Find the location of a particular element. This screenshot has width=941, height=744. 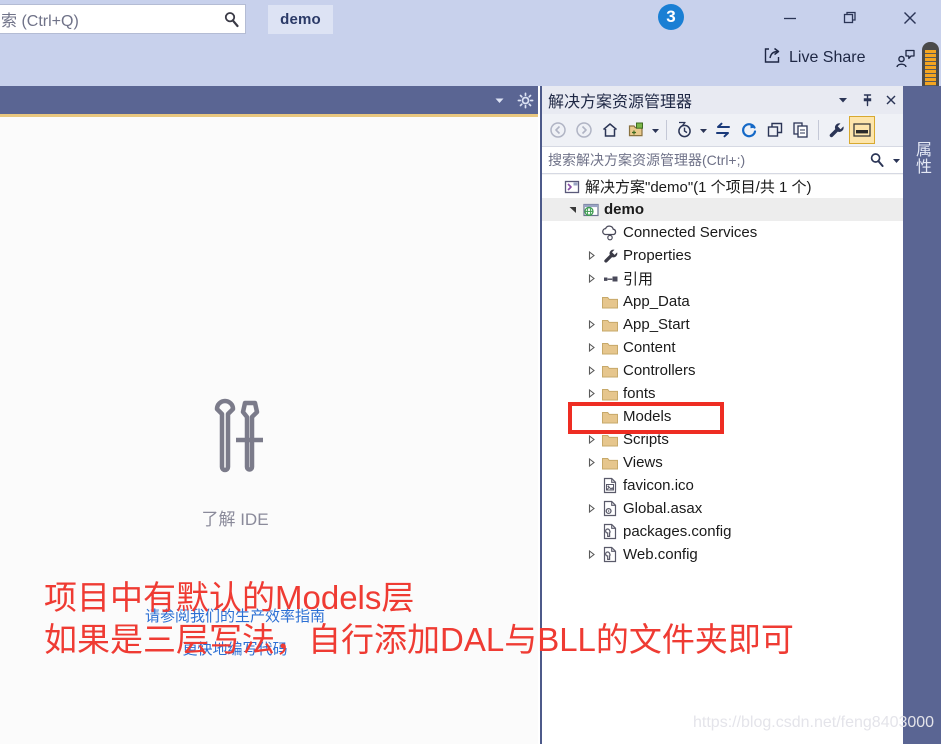

write-code-faster-link: 更快地编写代码 is located at coordinates (235, 648).